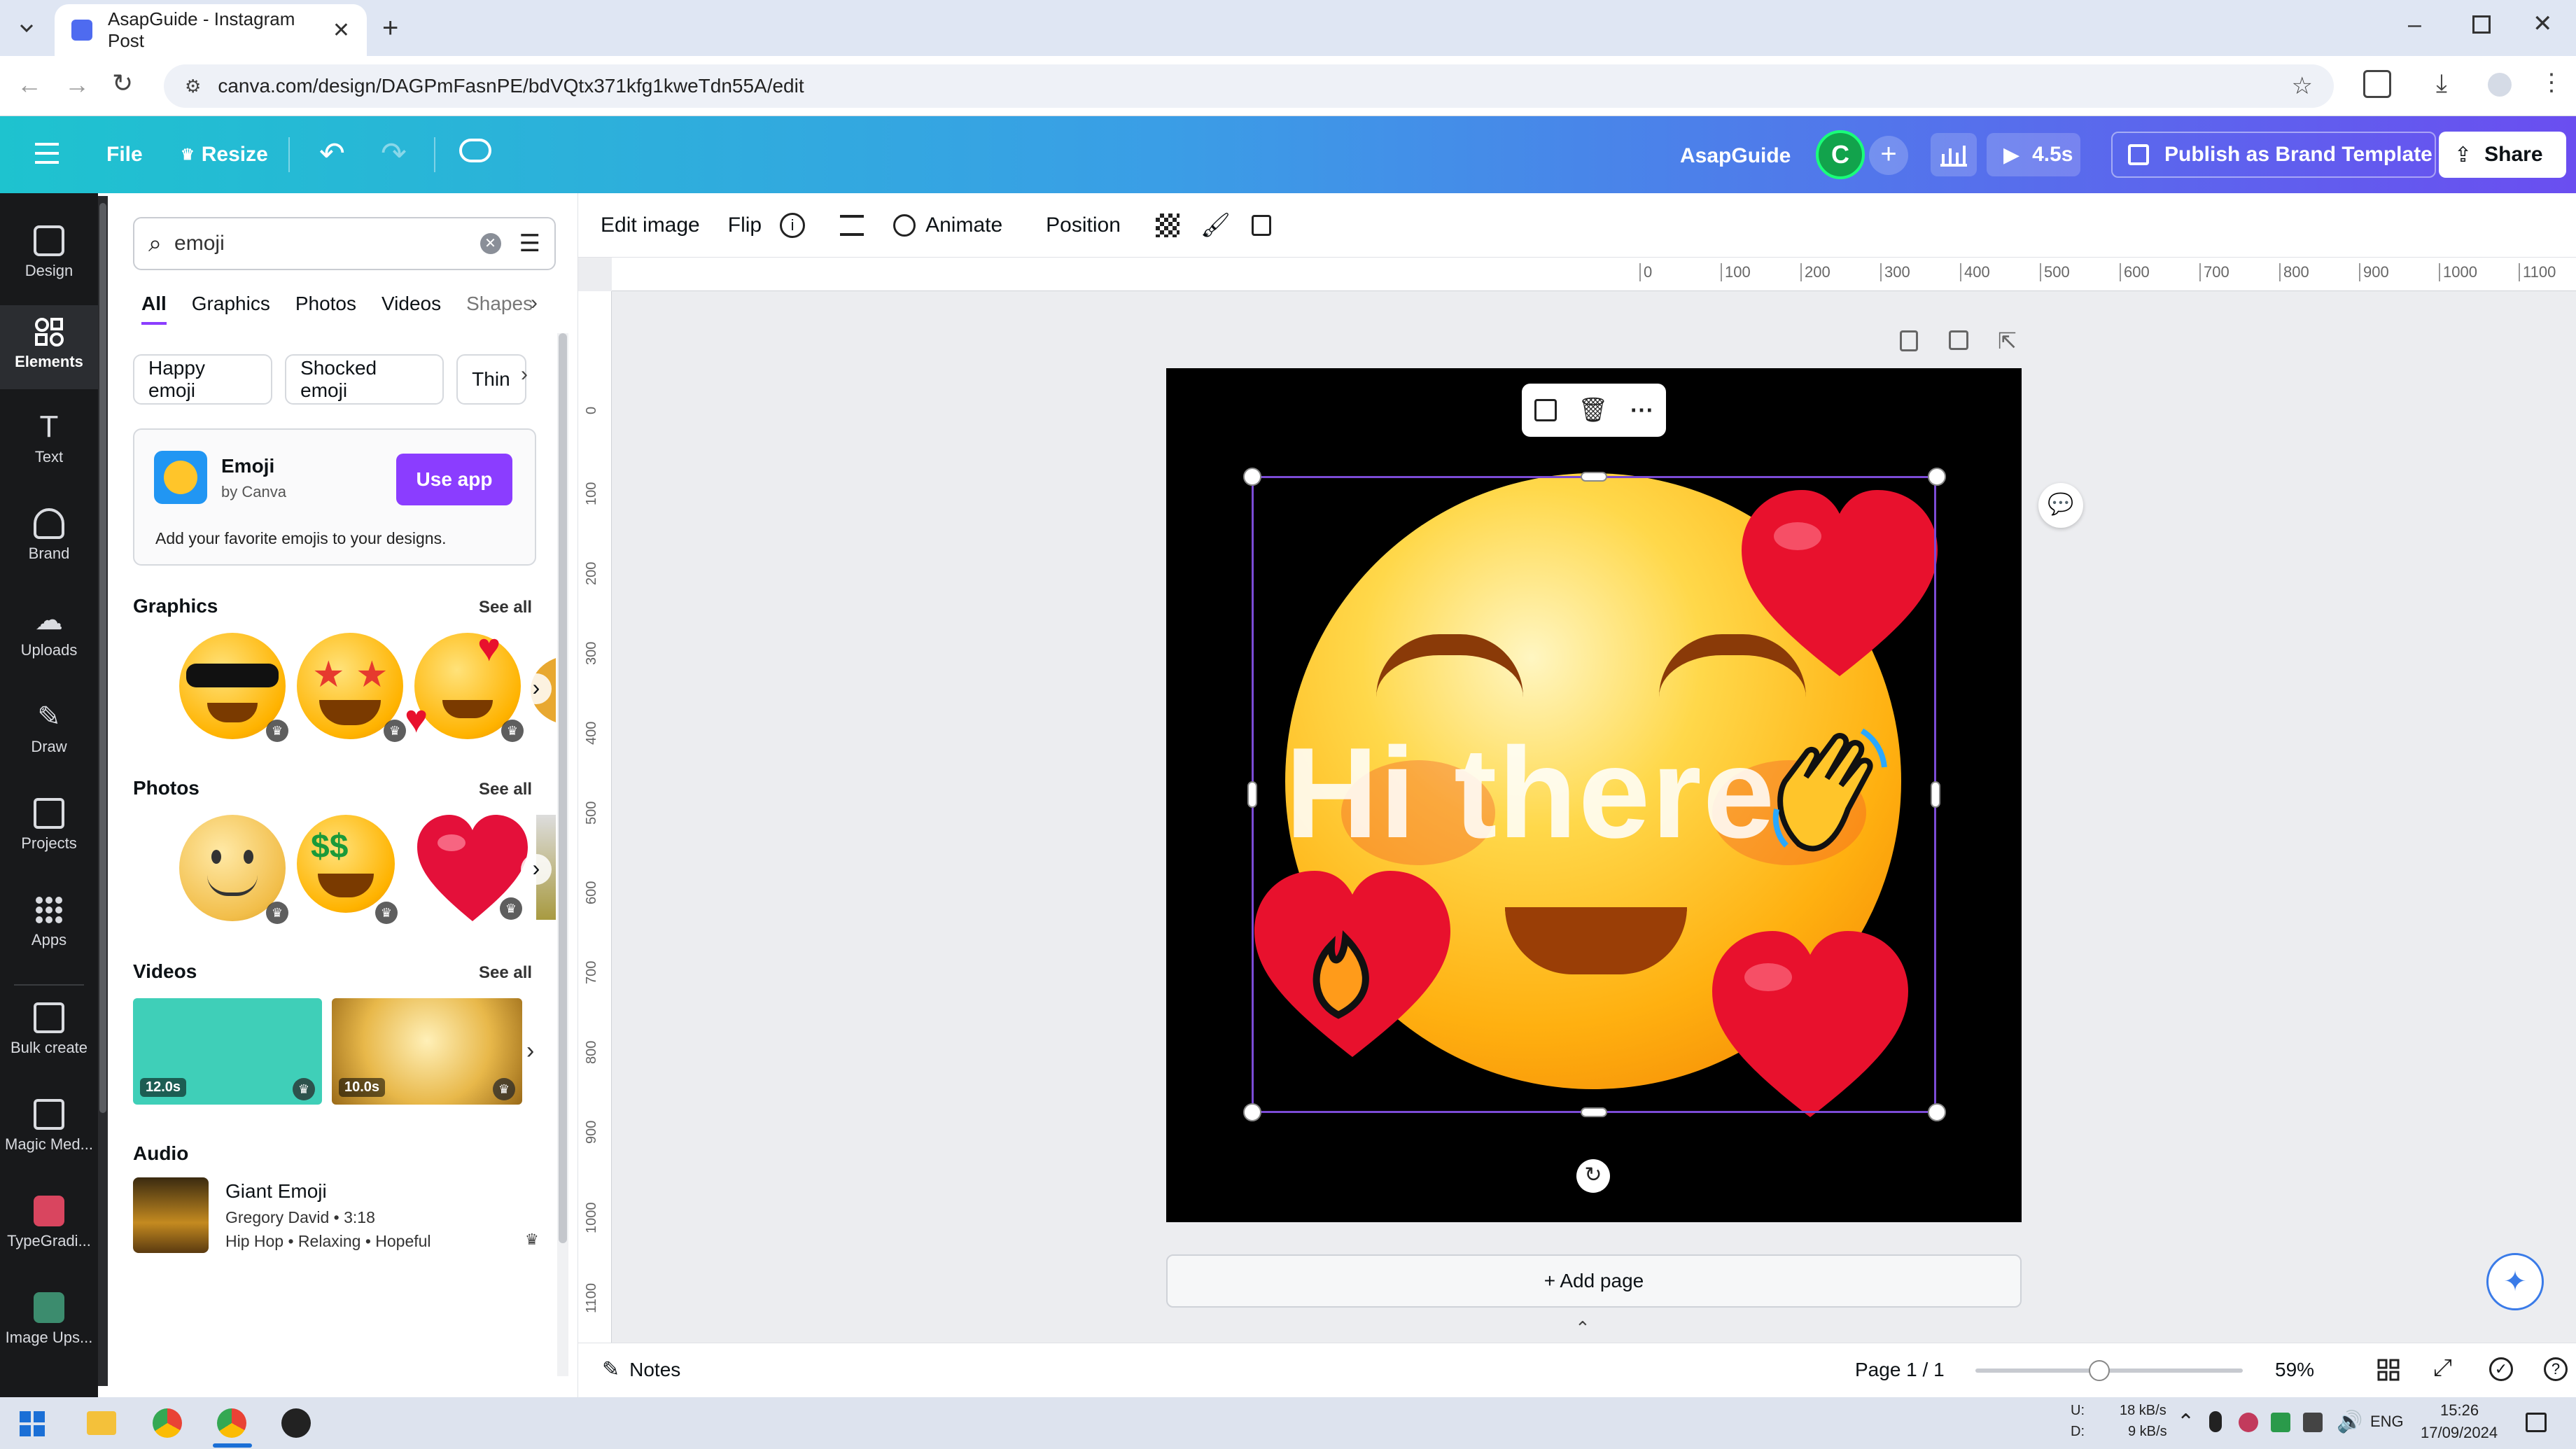 The image size is (2576, 1449). I want to click on page-add-icon: ⇱, so click(2007, 341).